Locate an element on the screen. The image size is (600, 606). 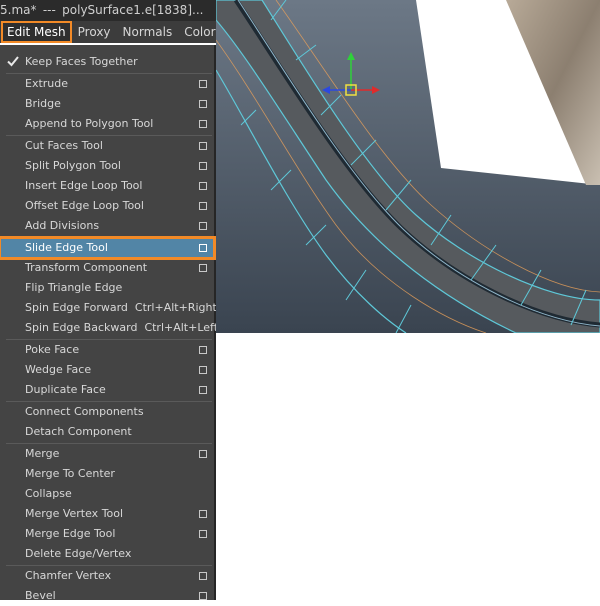
menu-item-insert-edge-loop-tool: Insert Edge Loop Tool is located at coordinates (107, 186).